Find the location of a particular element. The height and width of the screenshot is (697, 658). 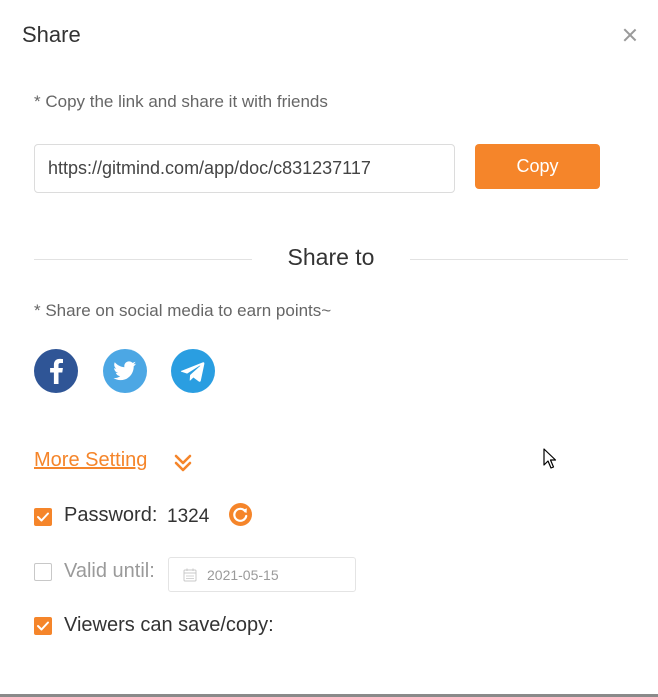

close-icon is located at coordinates (630, 36).